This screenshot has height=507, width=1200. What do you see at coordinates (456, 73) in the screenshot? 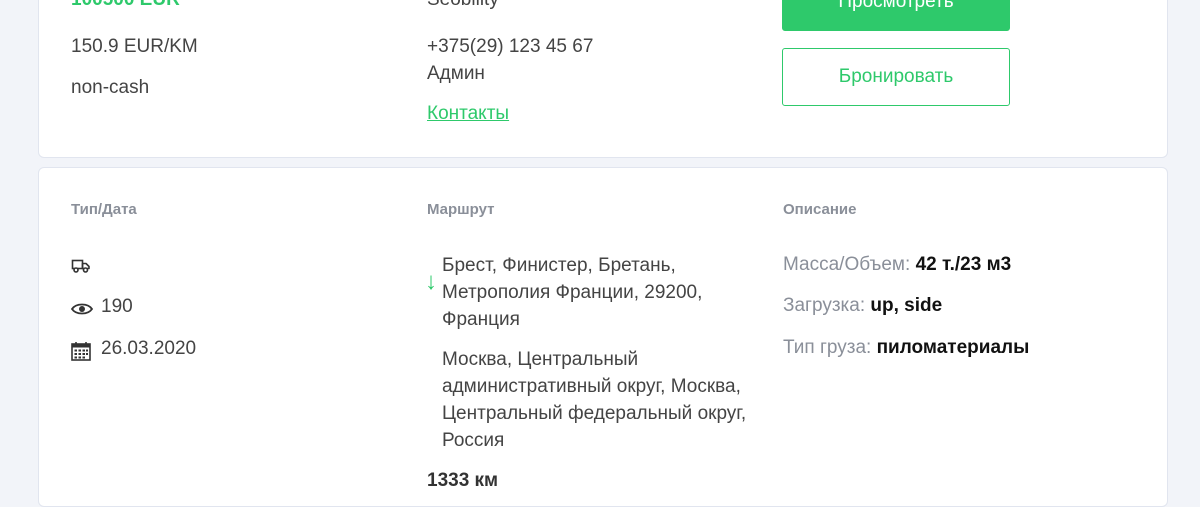
I see `contact-role: Админ` at bounding box center [456, 73].